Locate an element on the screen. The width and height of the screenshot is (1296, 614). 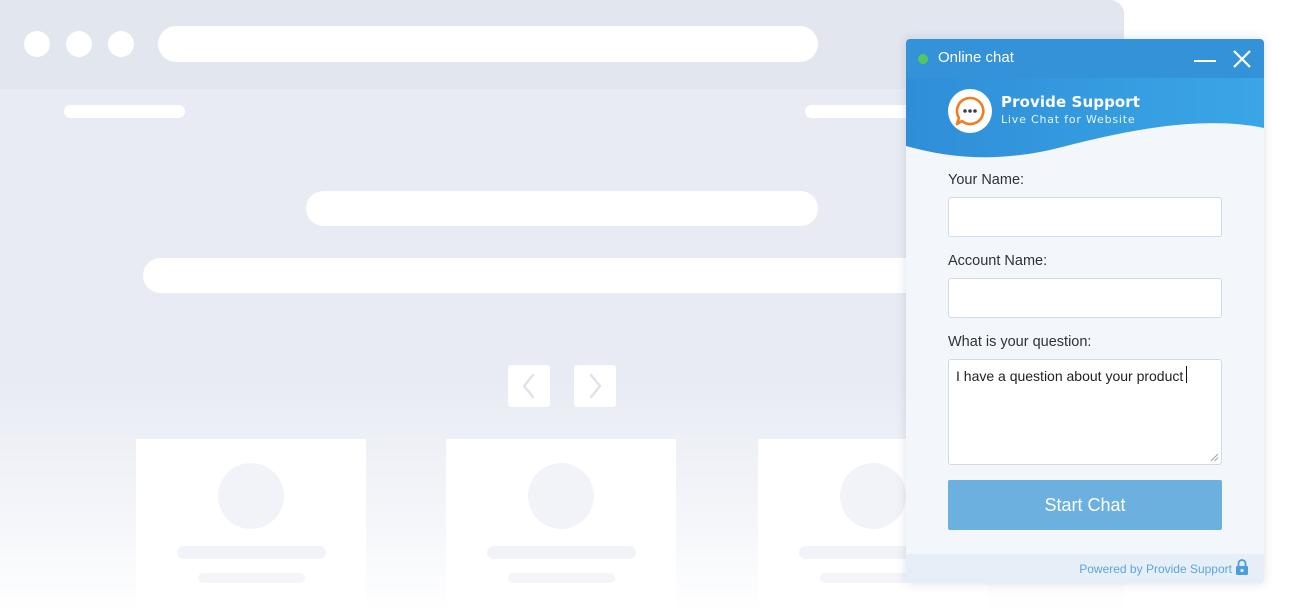
lock-icon is located at coordinates (1242, 567).